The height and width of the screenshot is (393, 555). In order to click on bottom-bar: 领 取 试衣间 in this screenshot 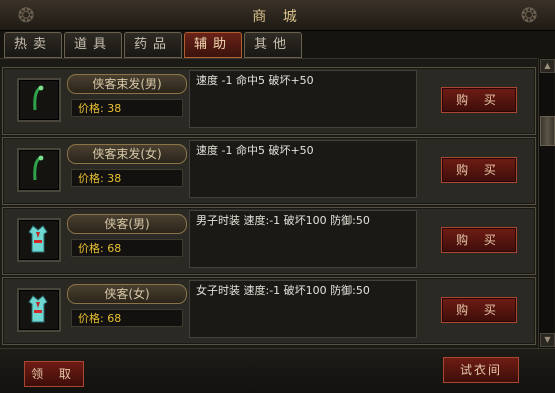, I will do `click(277, 370)`.